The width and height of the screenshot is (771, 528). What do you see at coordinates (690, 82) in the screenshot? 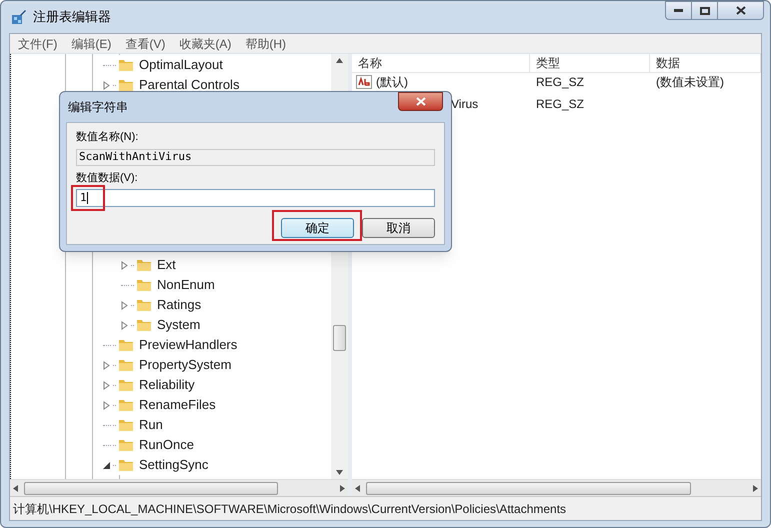
I see `value-data: (数值未设置)` at bounding box center [690, 82].